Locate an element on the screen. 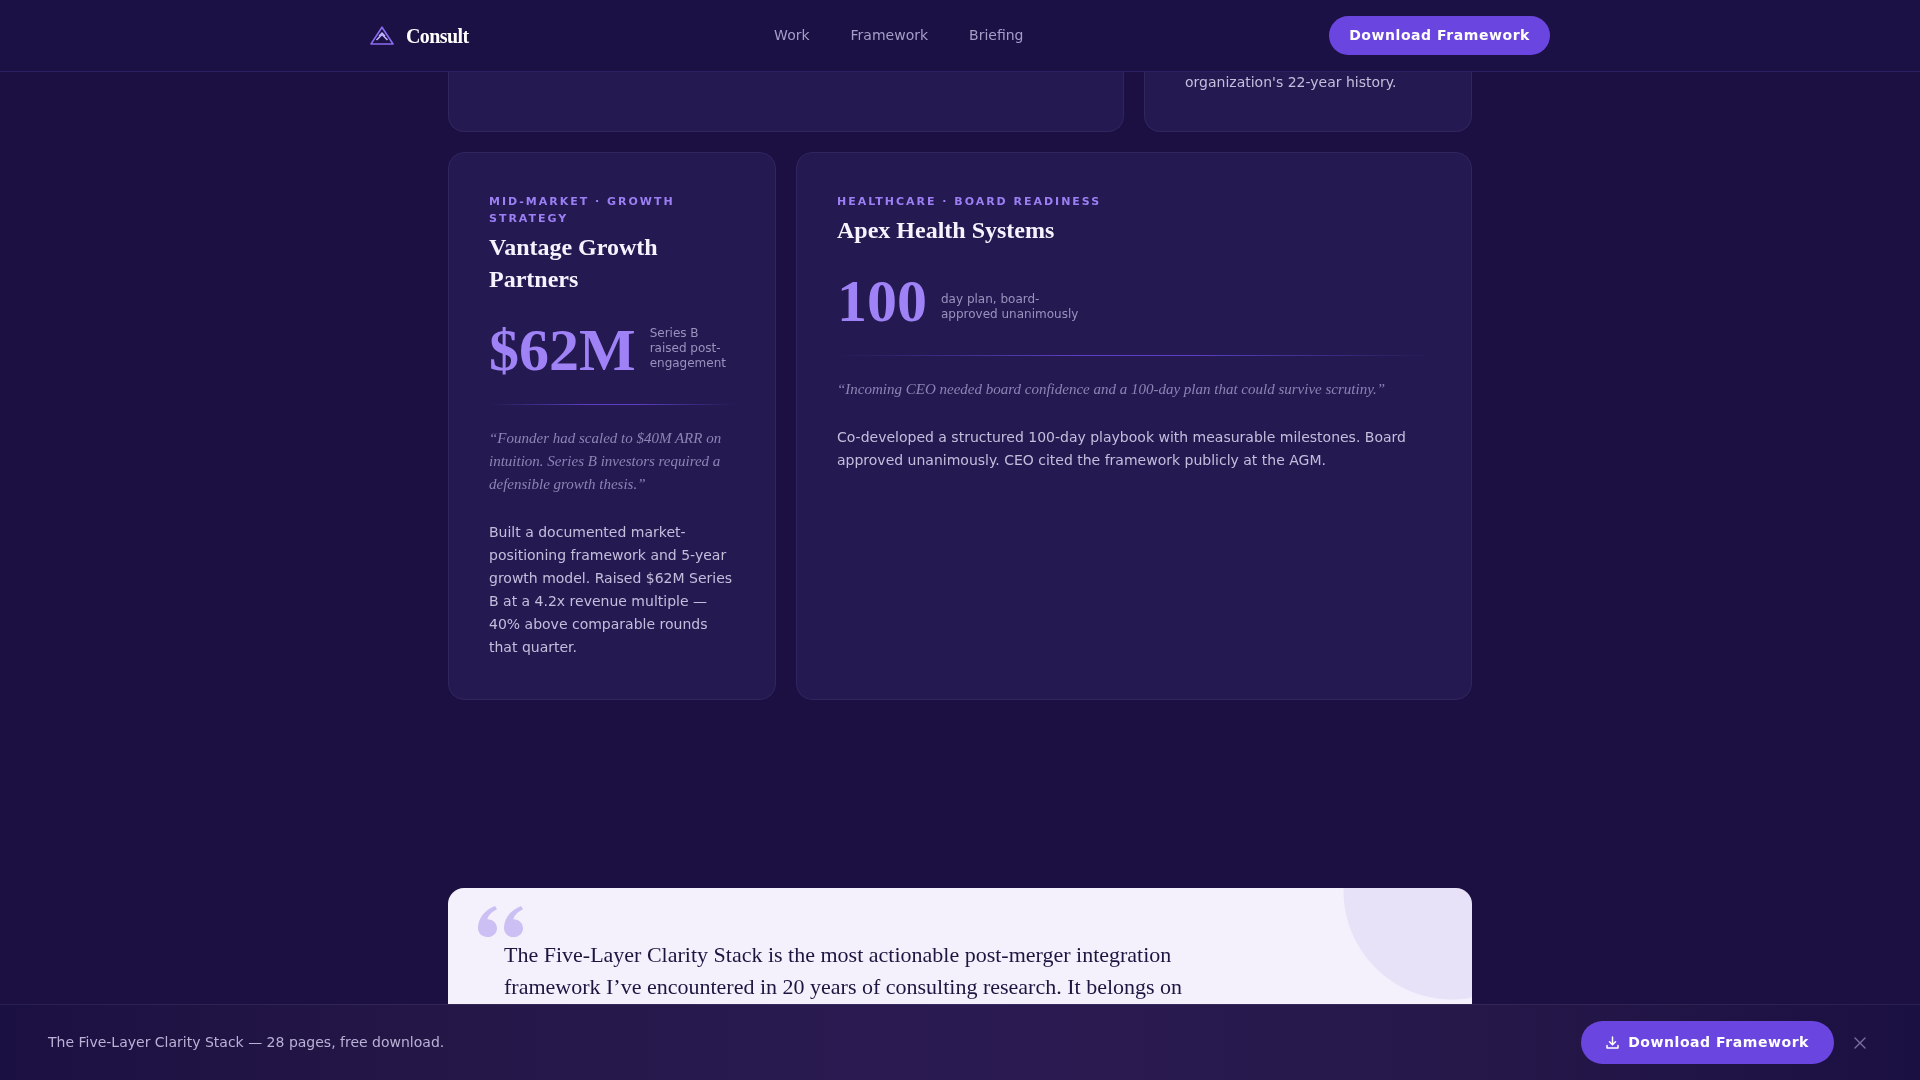 This screenshot has height=1080, width=1920. case-category: HEALTHCARE · BOARD READINESS is located at coordinates (970, 202).